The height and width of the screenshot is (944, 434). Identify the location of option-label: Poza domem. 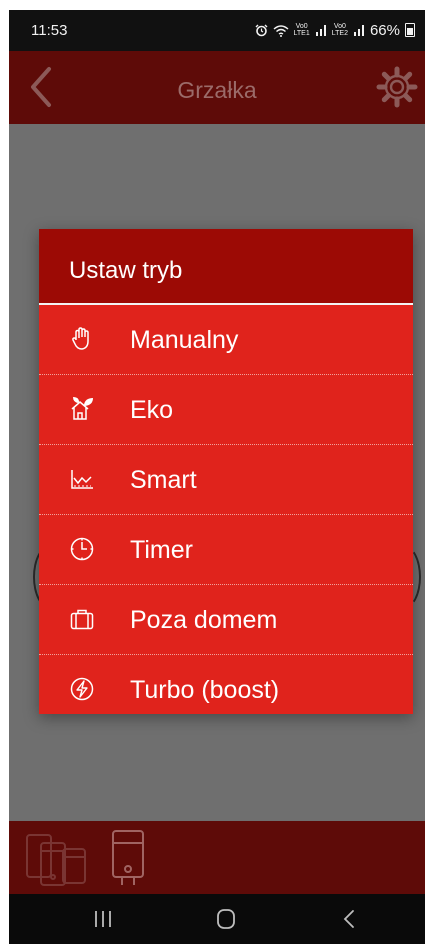
(204, 620).